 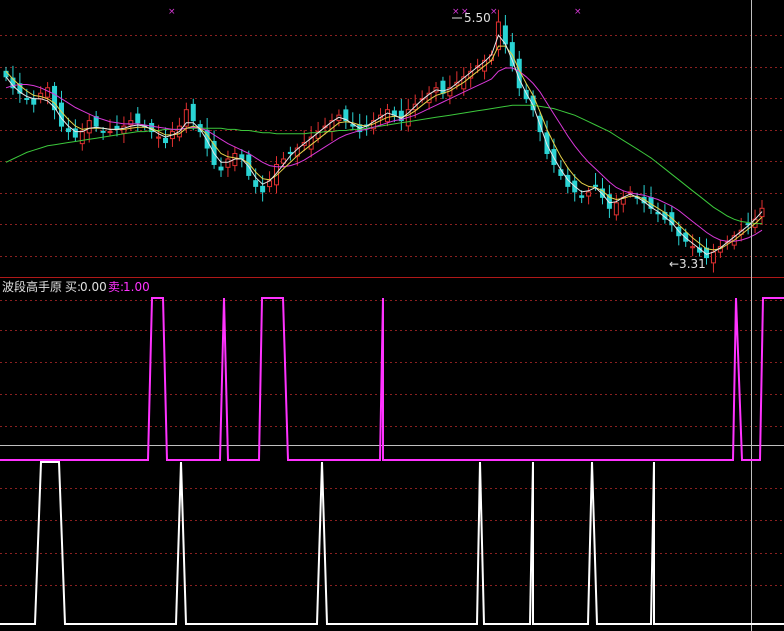 What do you see at coordinates (687, 264) in the screenshot?
I see `low-price-label: ←3.31` at bounding box center [687, 264].